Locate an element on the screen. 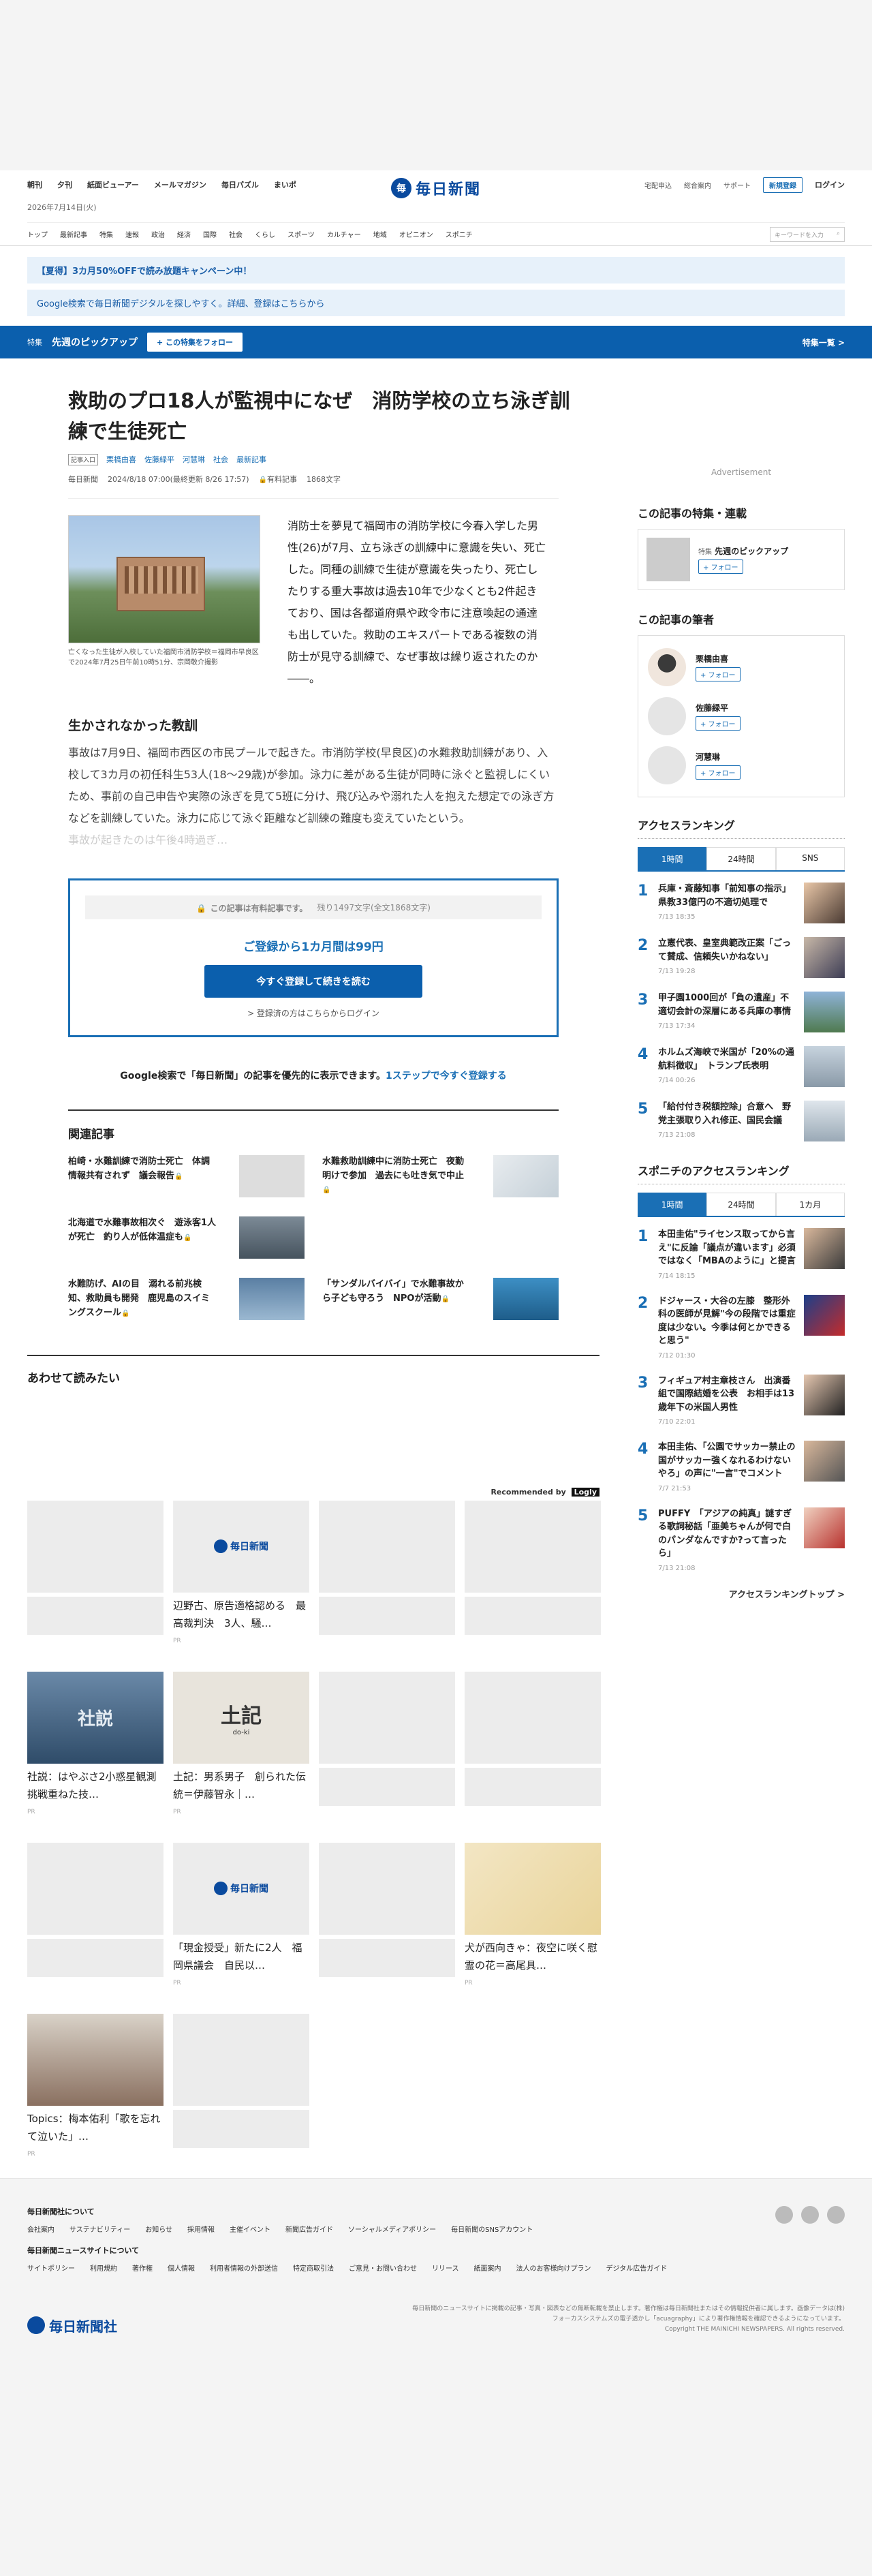  footer-link: 法人のお客様向けプラン is located at coordinates (553, 2268).